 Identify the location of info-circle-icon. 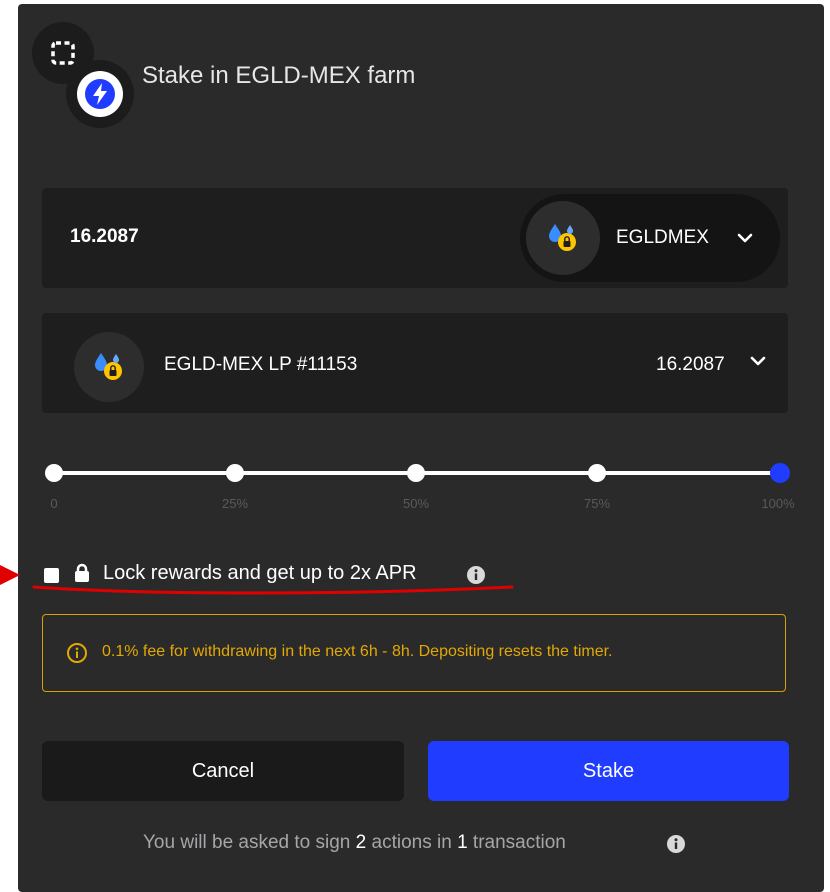
(77, 653).